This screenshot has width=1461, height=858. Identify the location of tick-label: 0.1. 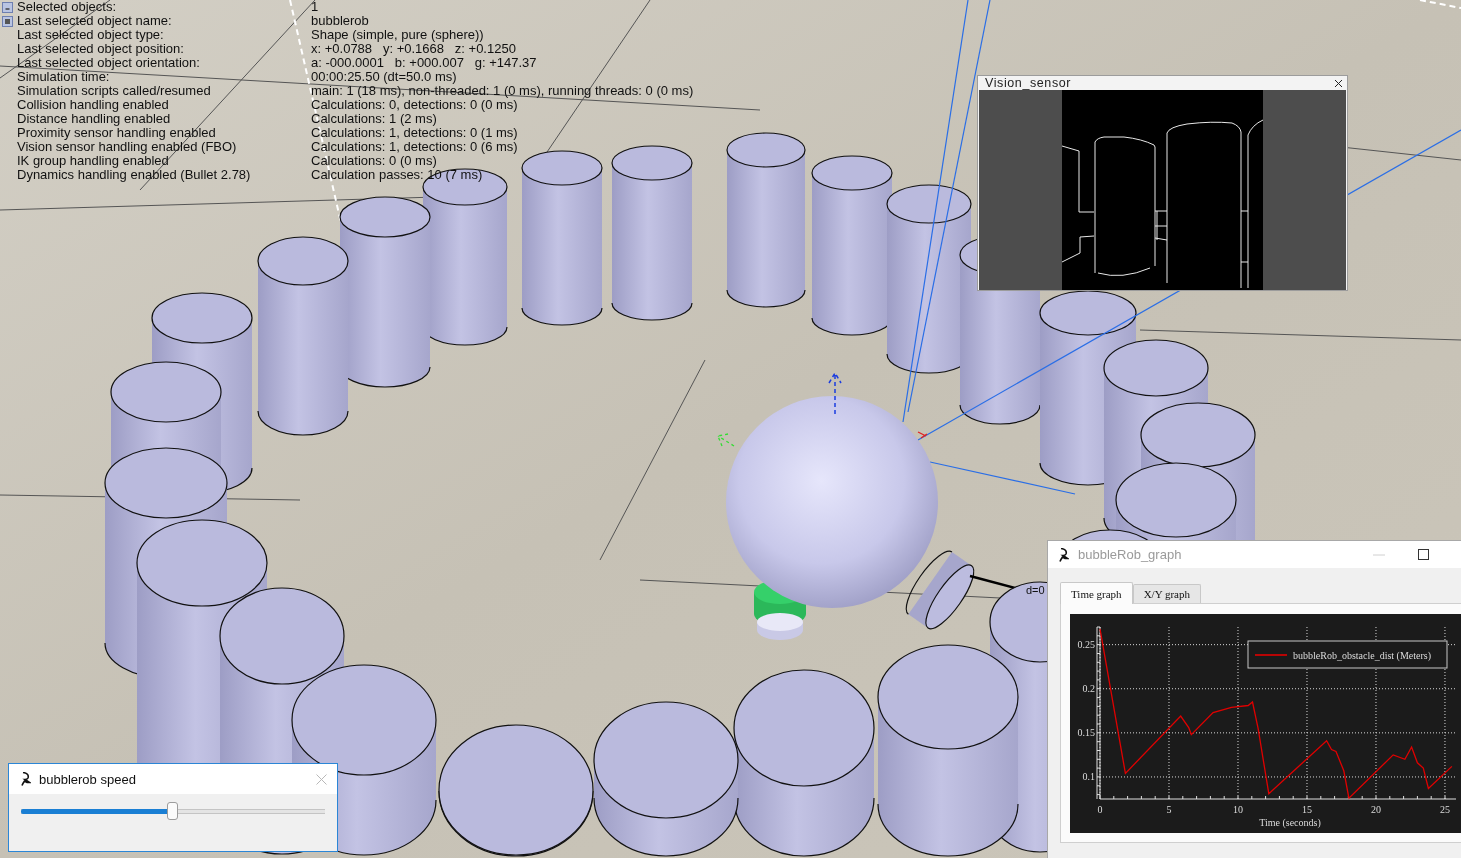
(1088, 777).